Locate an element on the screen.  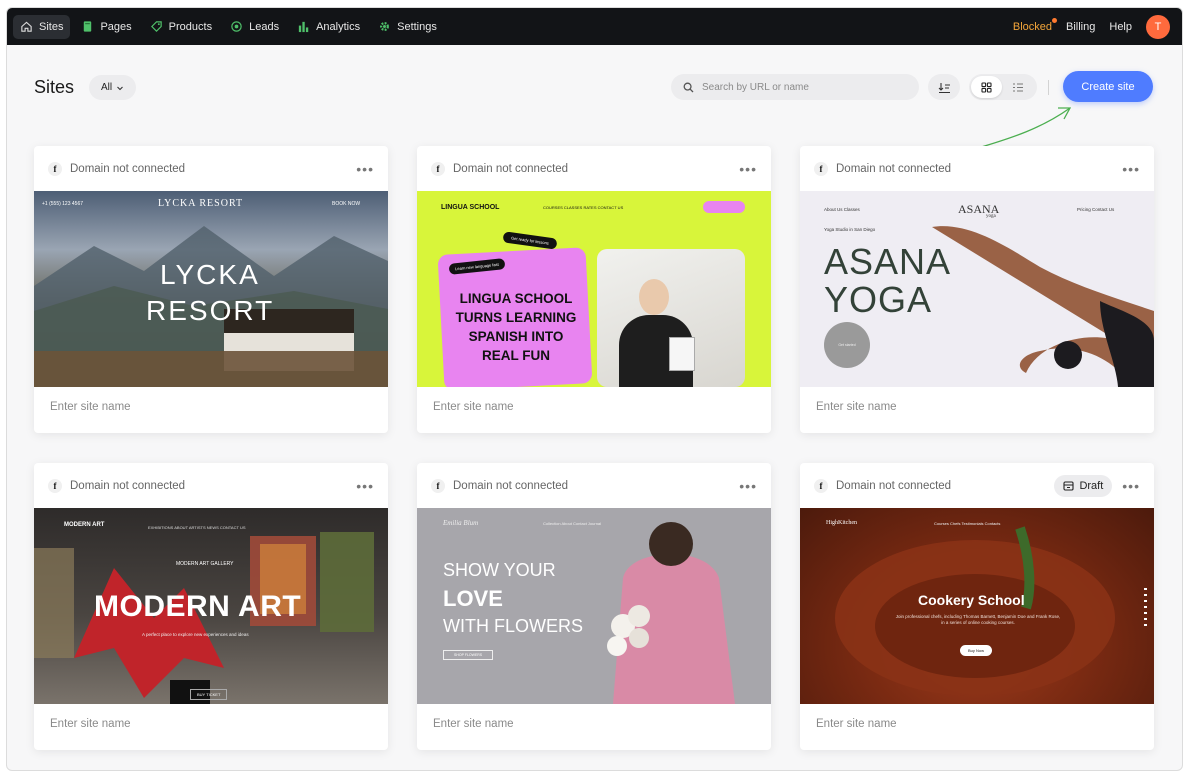
get-started-circle: Get started is located at coordinates (847, 345).